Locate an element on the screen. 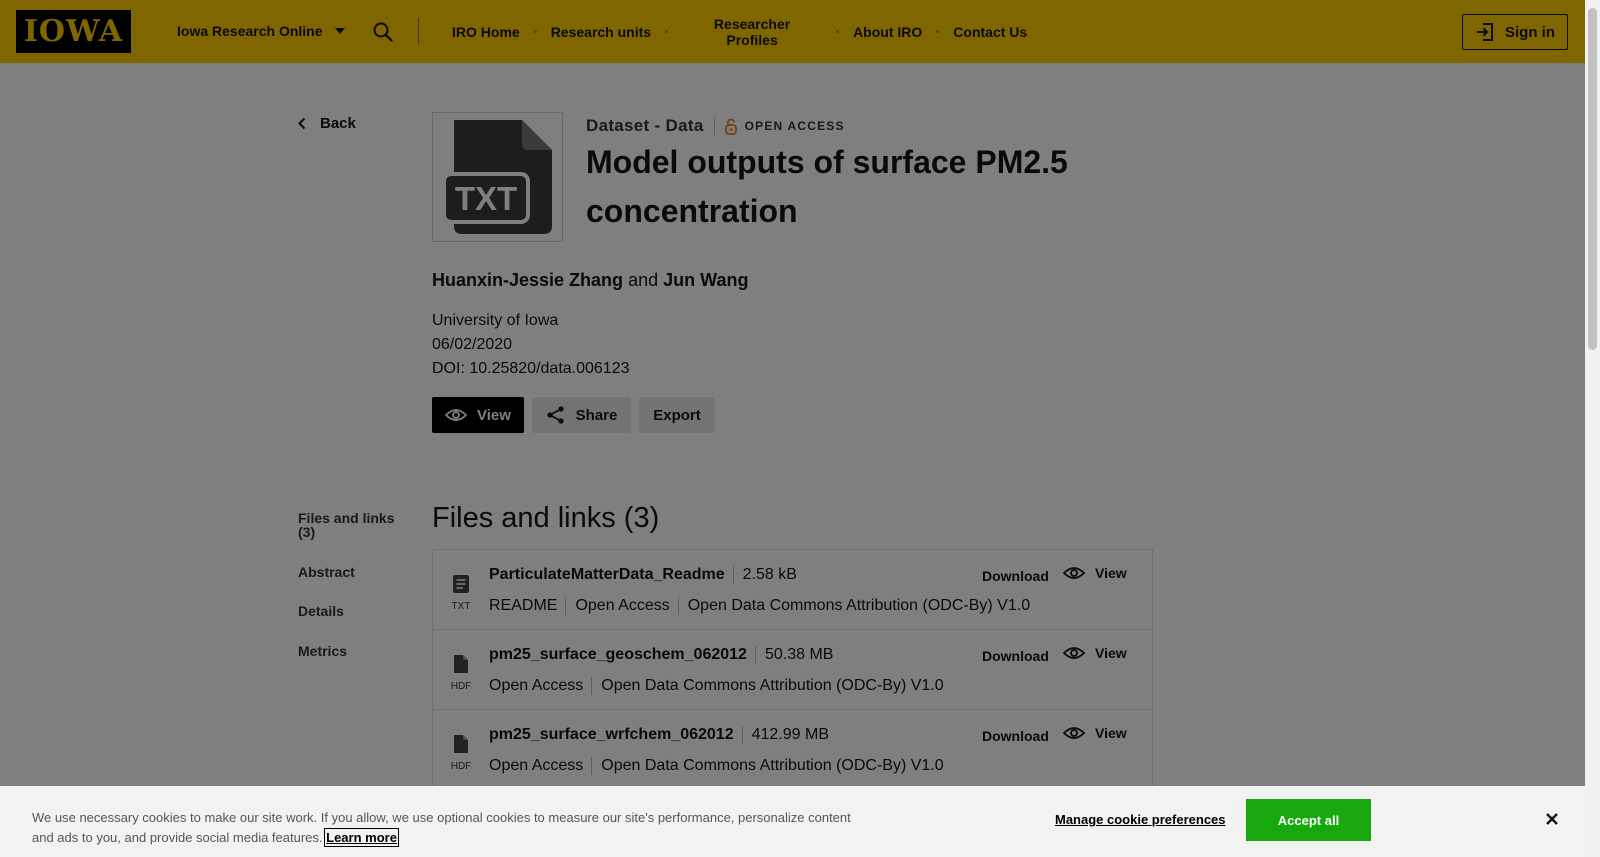  record-type-line: Dataset - Data OPEN ACCESS is located at coordinates (715, 126).